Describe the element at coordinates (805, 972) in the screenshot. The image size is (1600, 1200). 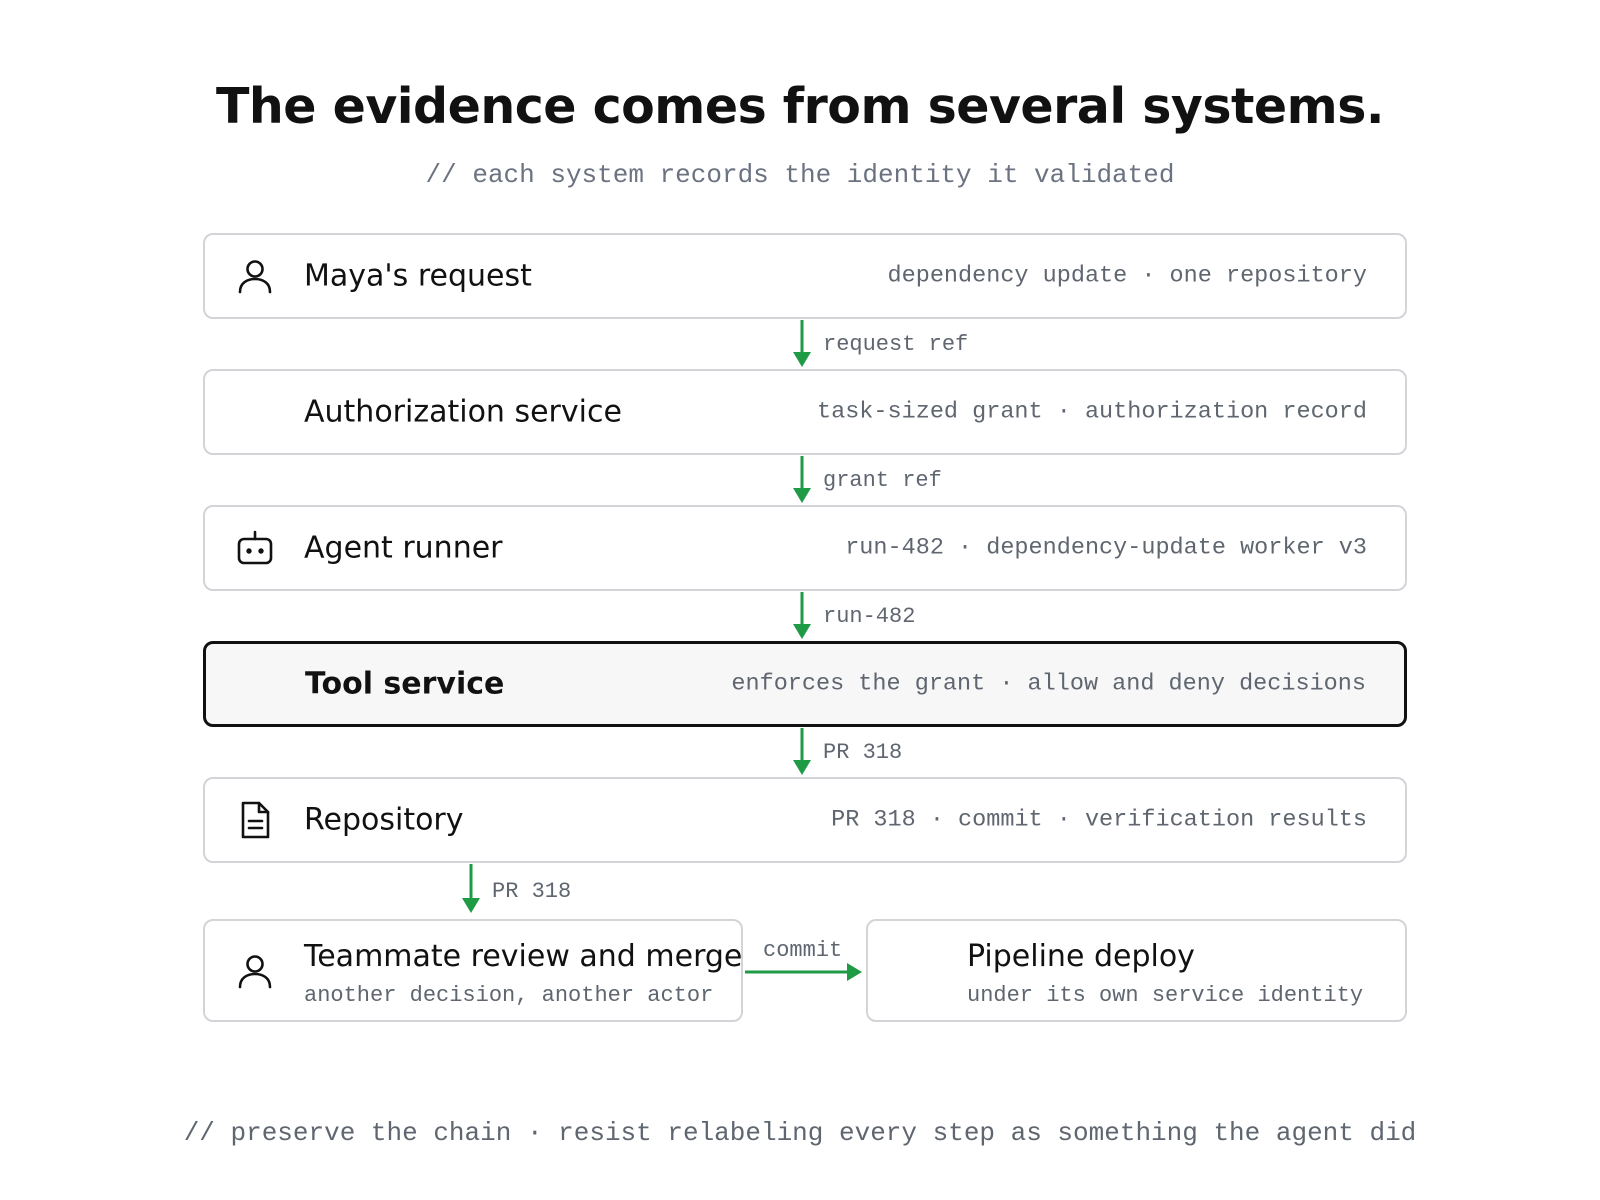
I see `arrow-review-to-deploy` at that location.